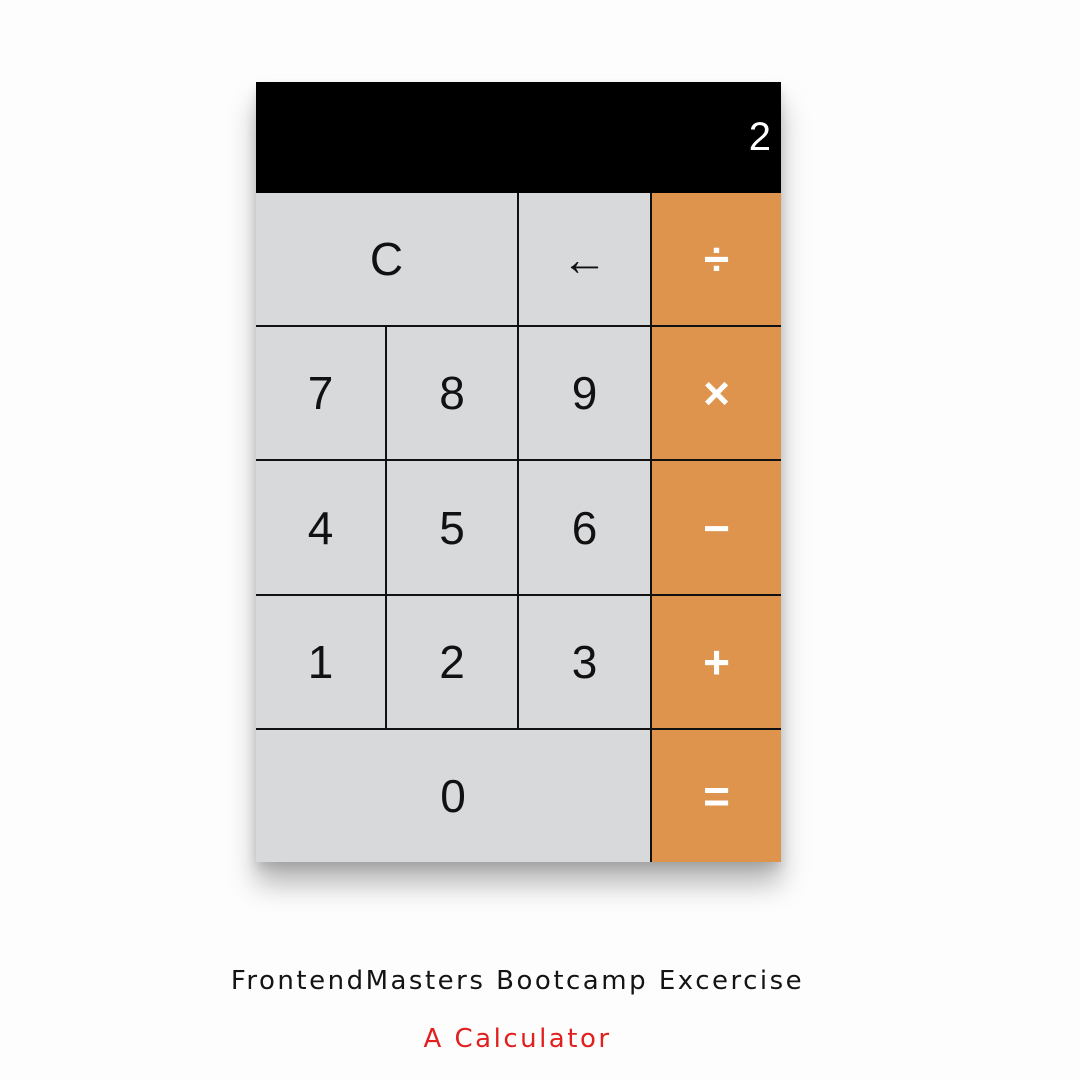 This screenshot has height=1080, width=1080. What do you see at coordinates (584, 394) in the screenshot?
I see `digit-9-button: 9` at bounding box center [584, 394].